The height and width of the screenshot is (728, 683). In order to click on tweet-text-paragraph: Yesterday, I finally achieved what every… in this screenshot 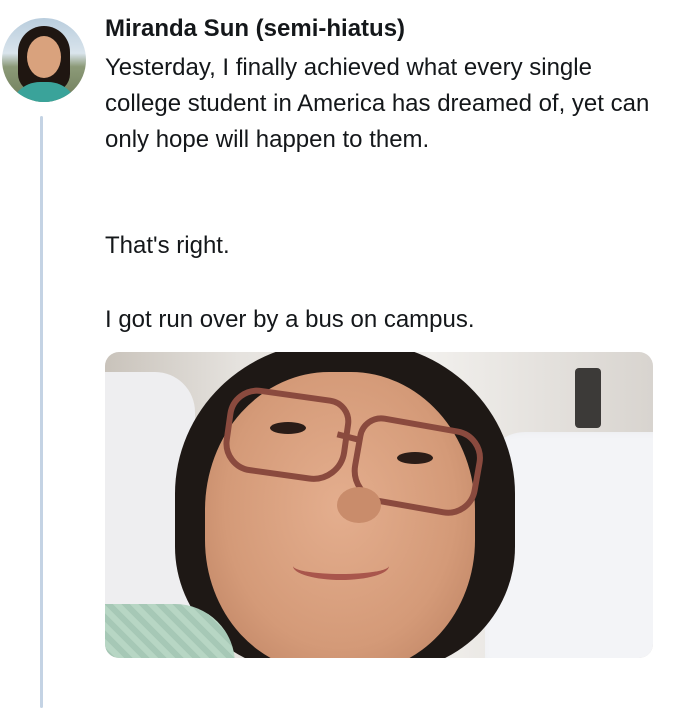, I will do `click(377, 103)`.